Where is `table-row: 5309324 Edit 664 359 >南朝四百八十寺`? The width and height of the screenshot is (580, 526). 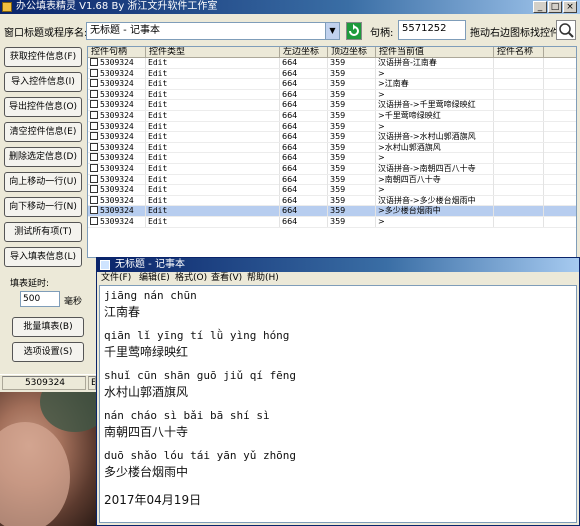
table-row: 5309324 Edit 664 359 >南朝四百八十寺 is located at coordinates (332, 180).